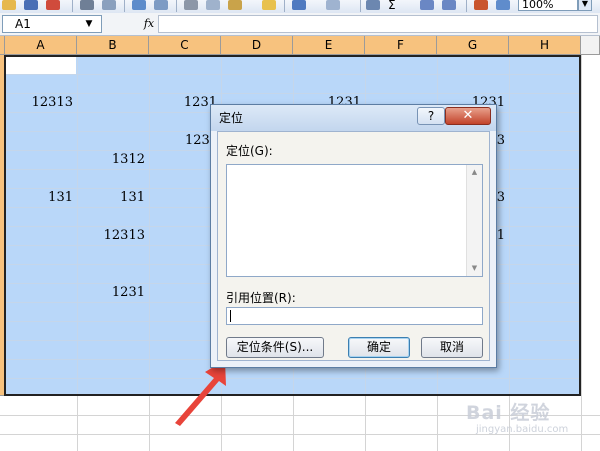  I want to click on format-painter-icon, so click(269, 5).